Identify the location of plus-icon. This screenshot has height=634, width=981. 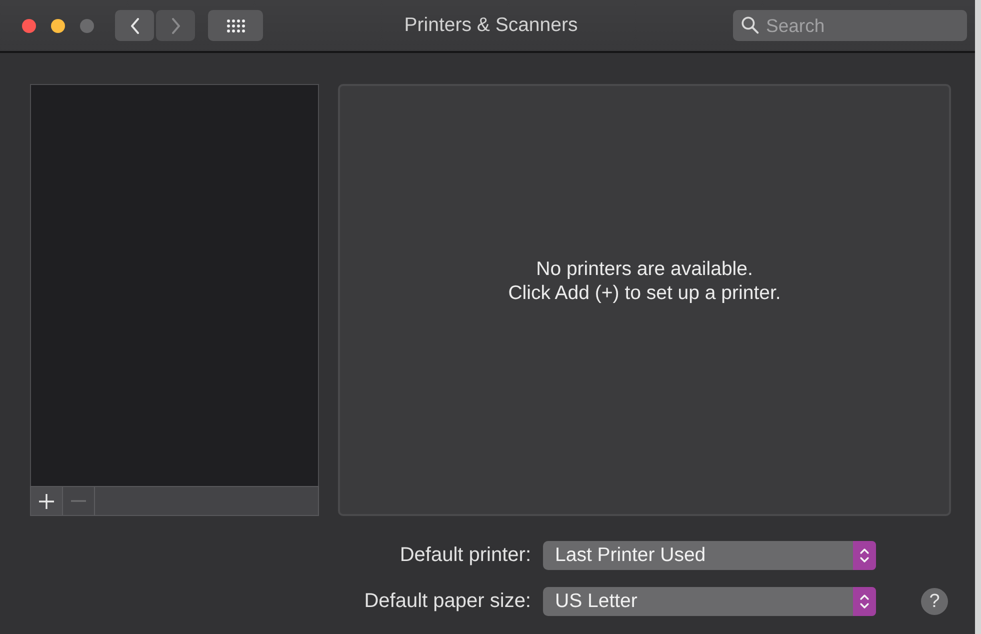
(46, 501).